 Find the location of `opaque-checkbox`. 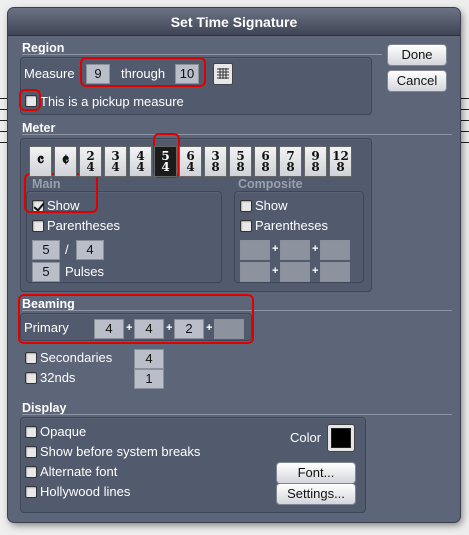

opaque-checkbox is located at coordinates (31, 432).